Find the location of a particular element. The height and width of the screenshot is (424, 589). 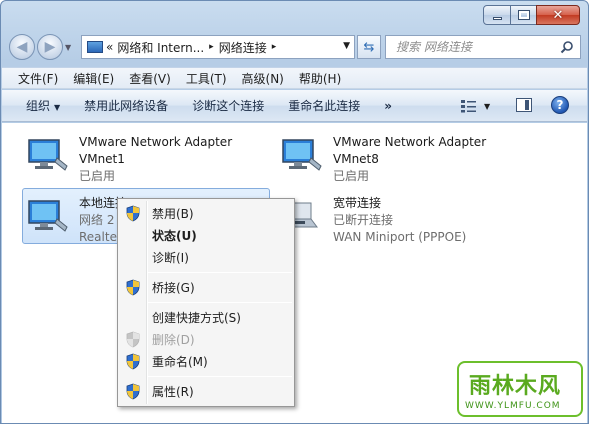

network-folder-icon is located at coordinates (94, 47).